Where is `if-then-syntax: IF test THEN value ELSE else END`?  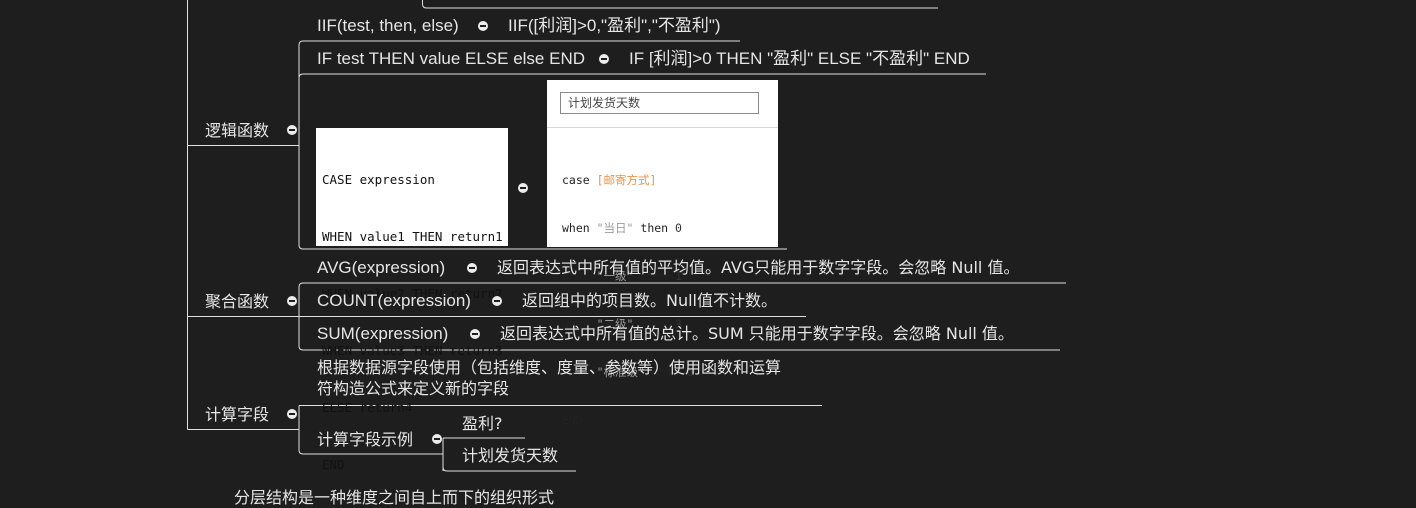
if-then-syntax: IF test THEN value ELSE else END is located at coordinates (451, 59).